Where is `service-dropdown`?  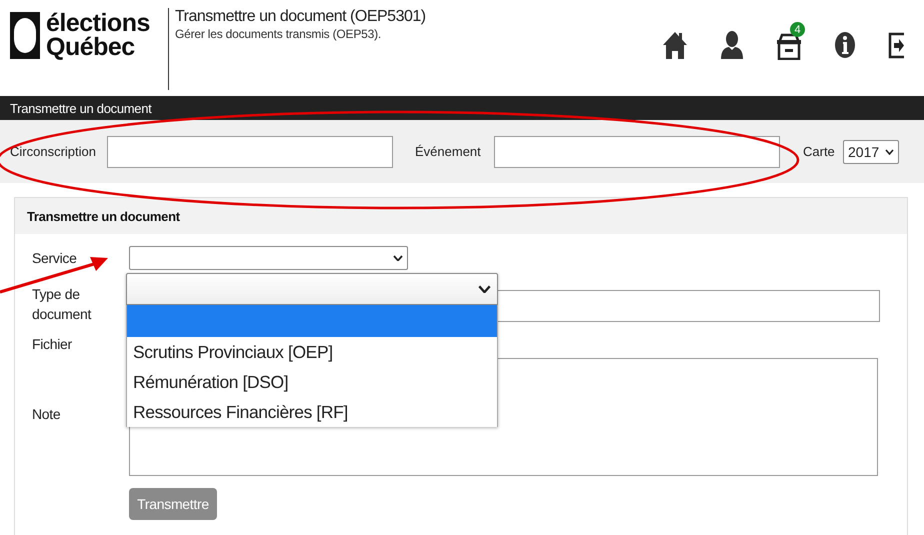 service-dropdown is located at coordinates (268, 258).